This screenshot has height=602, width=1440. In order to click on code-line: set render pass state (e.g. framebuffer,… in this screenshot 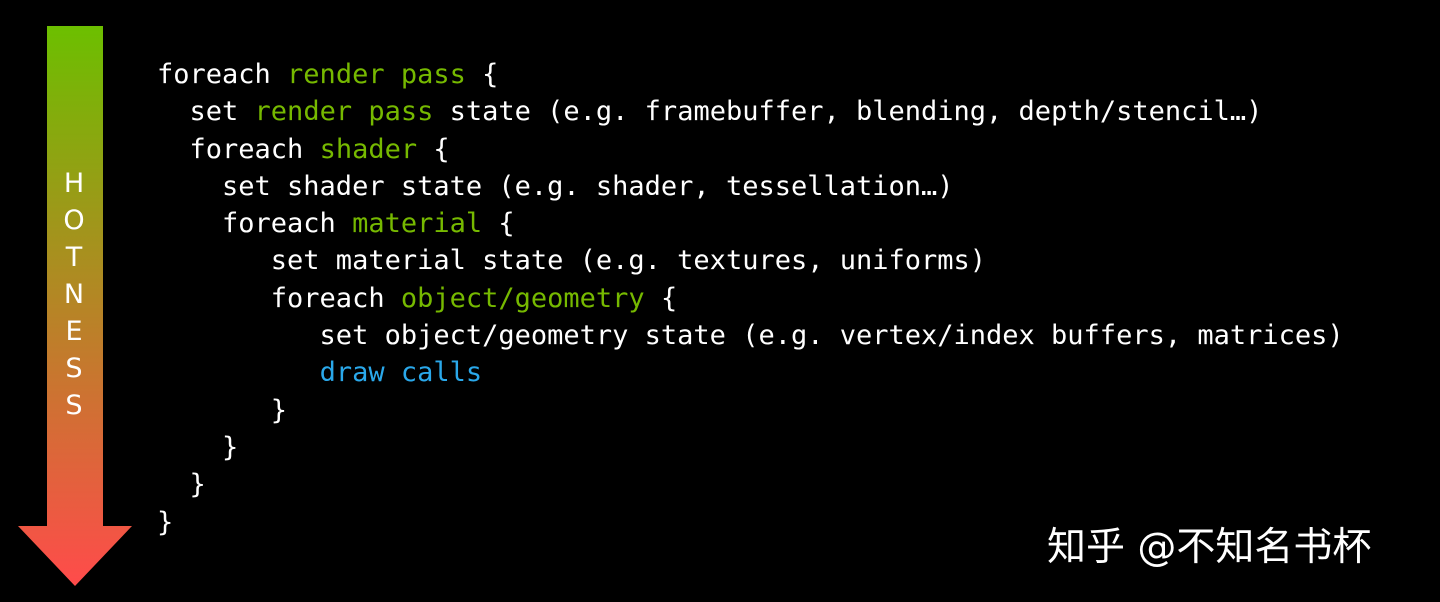, I will do `click(750, 111)`.